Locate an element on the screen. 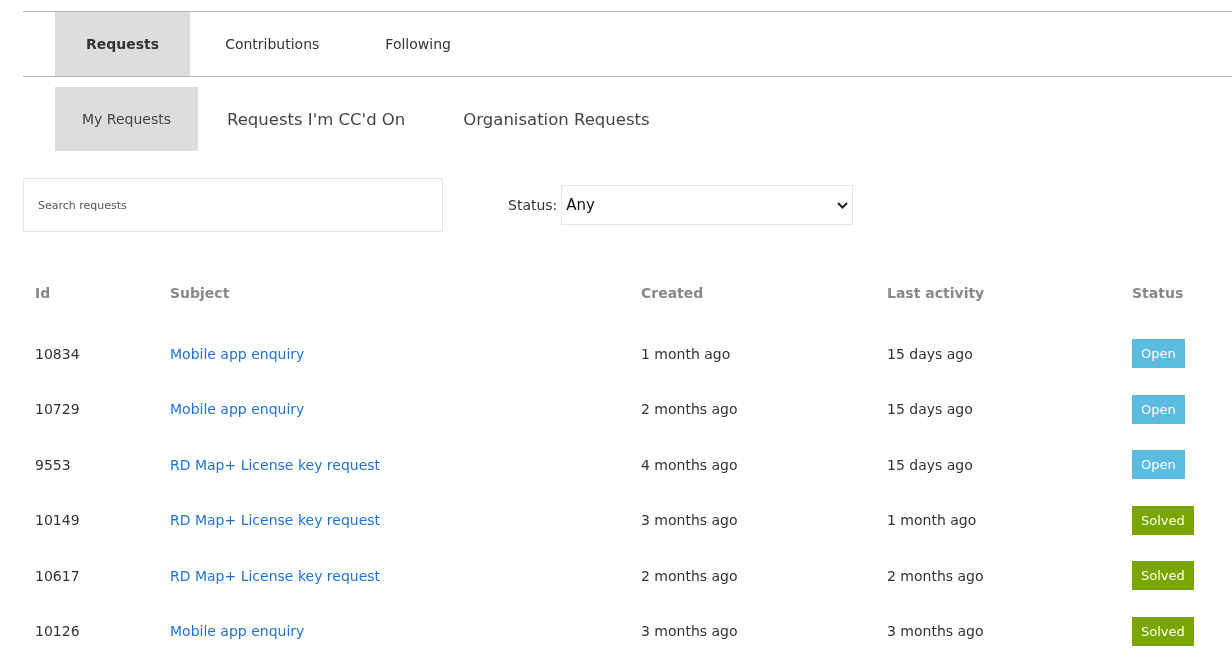  table-cell-text: 4 months ago is located at coordinates (689, 465).